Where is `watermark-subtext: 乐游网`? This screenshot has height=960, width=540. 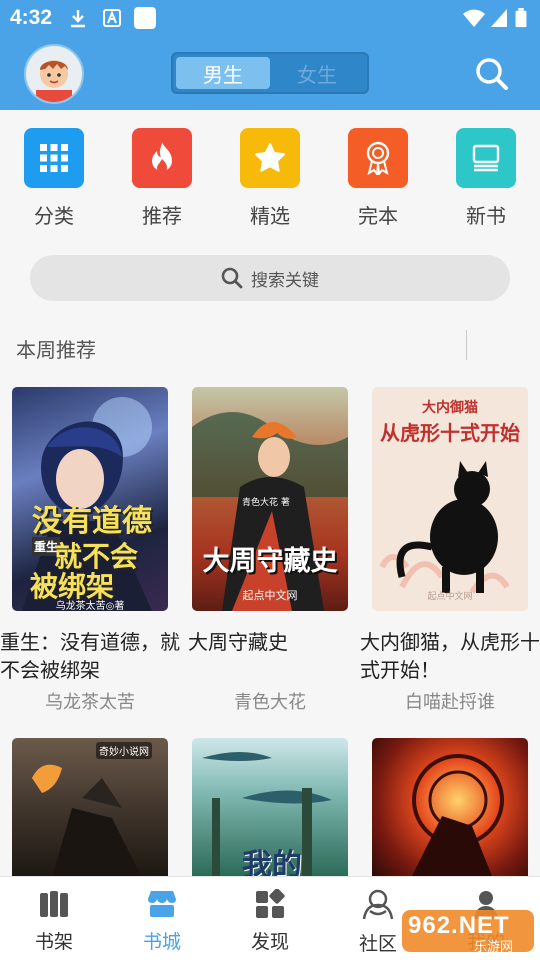
watermark-subtext: 乐游网 is located at coordinates (494, 947).